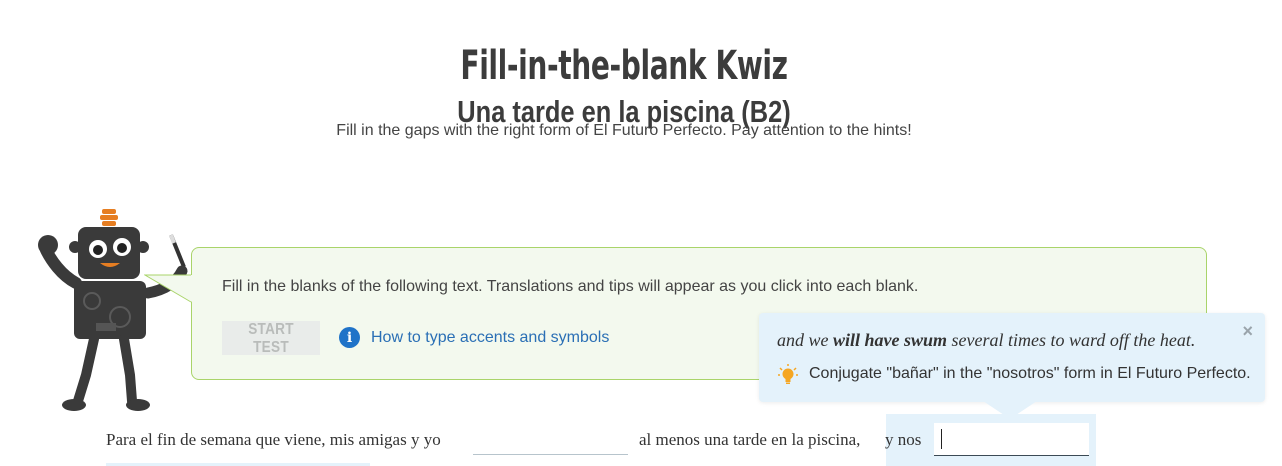 Image resolution: width=1282 pixels, height=466 pixels. What do you see at coordinates (624, 65) in the screenshot?
I see `page-title: Fill-in-the-blank Kwiz` at bounding box center [624, 65].